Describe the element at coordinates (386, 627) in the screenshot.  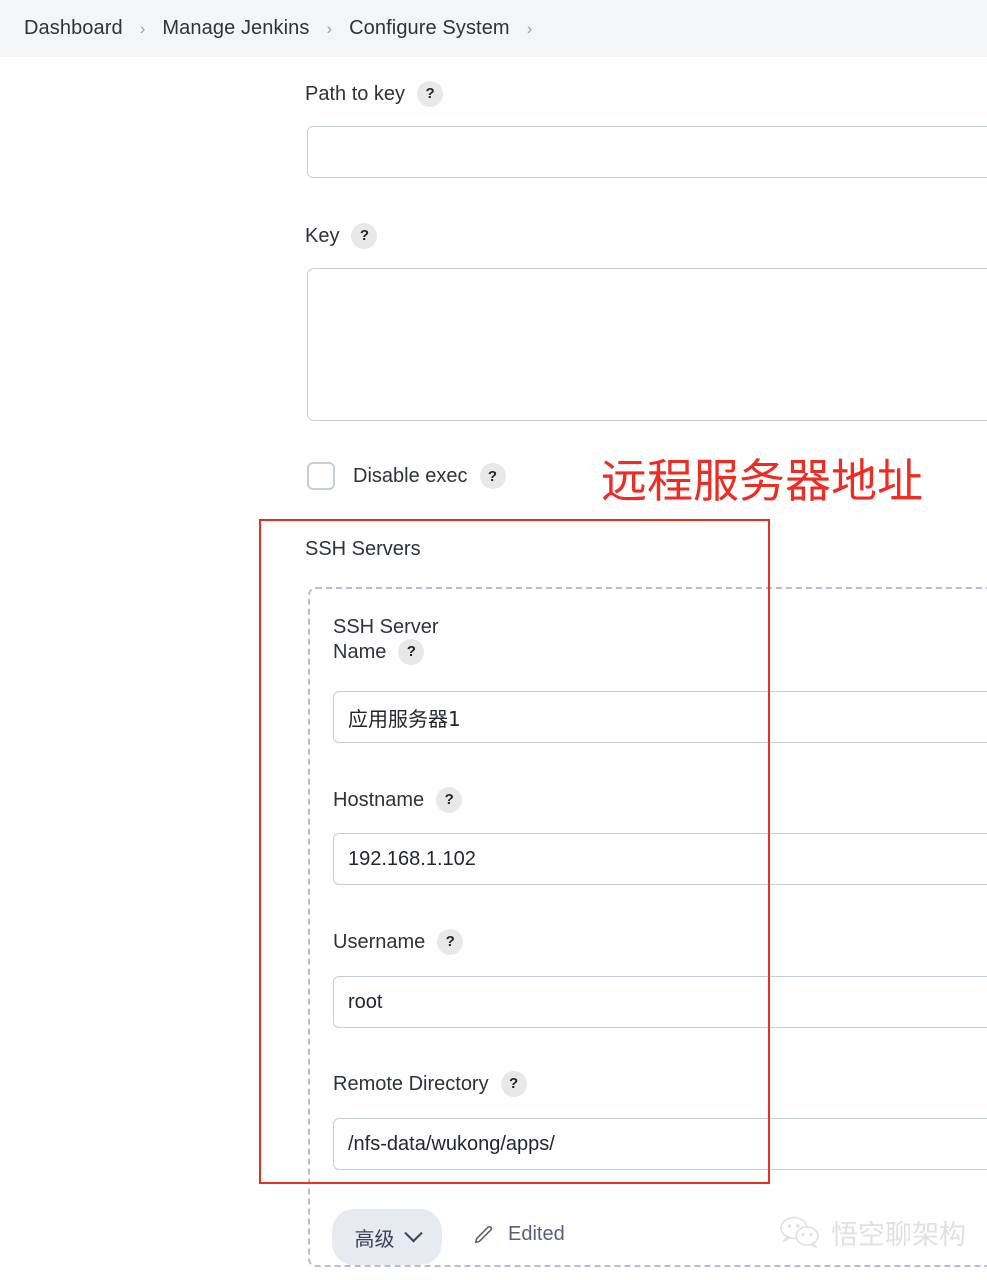
I see `ssh-server-name-label-line1: SSH Server` at that location.